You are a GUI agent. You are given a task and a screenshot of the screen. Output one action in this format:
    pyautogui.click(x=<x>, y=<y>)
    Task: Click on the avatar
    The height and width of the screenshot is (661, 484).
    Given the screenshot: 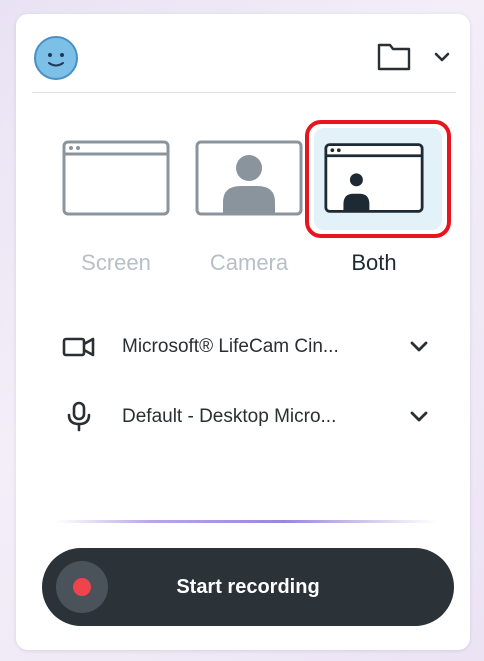 What is the action you would take?
    pyautogui.click(x=56, y=58)
    